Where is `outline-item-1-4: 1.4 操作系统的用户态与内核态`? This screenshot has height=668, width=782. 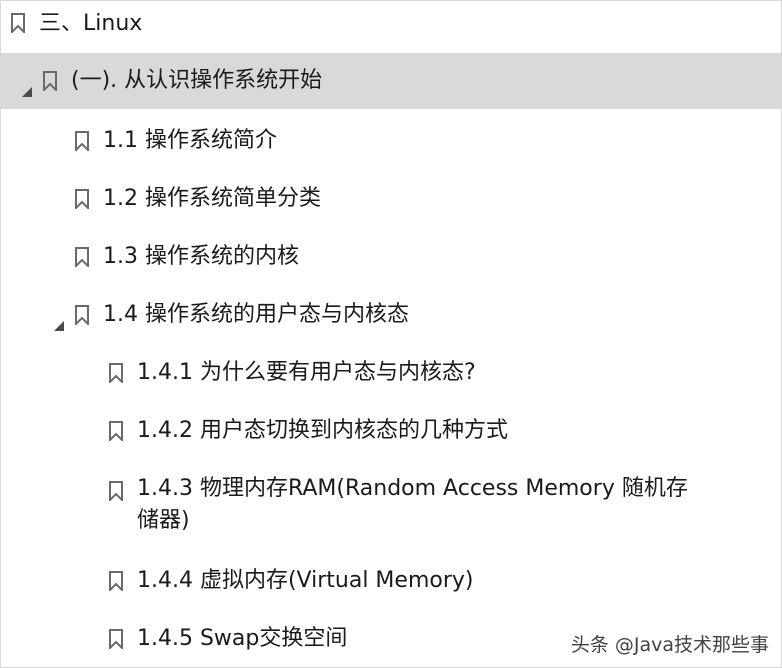 outline-item-1-4: 1.4 操作系统的用户态与内核态 is located at coordinates (391, 315).